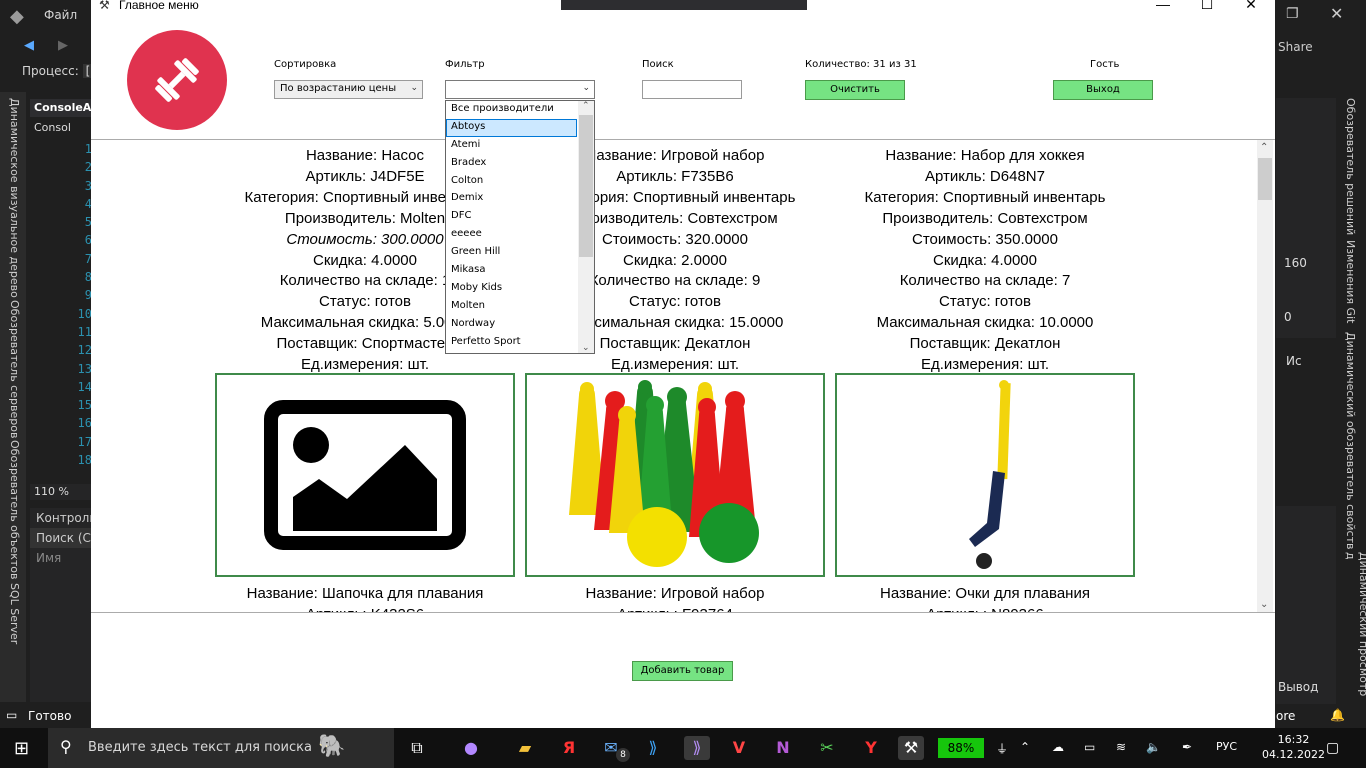  I want to click on pen-icon: ✒, so click(1187, 747).